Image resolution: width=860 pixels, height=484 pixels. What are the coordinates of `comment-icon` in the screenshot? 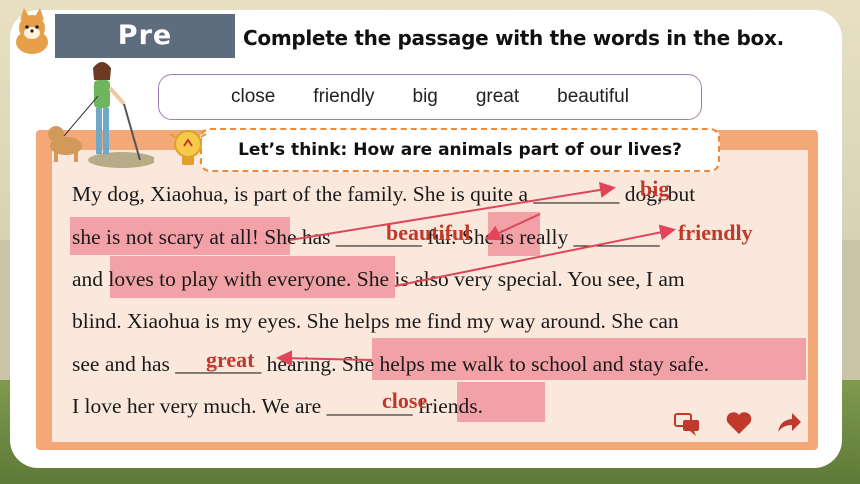 It's located at (687, 423).